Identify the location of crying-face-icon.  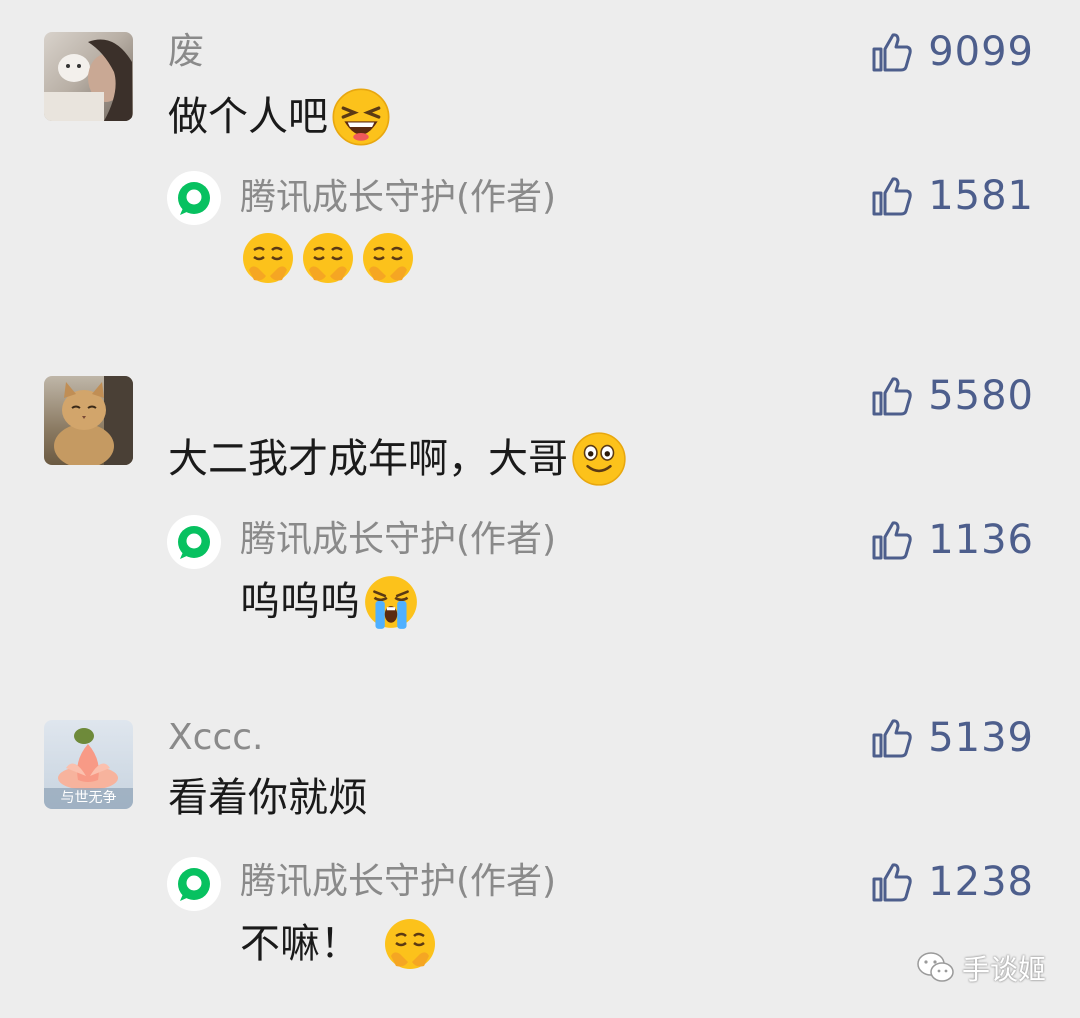
(391, 602).